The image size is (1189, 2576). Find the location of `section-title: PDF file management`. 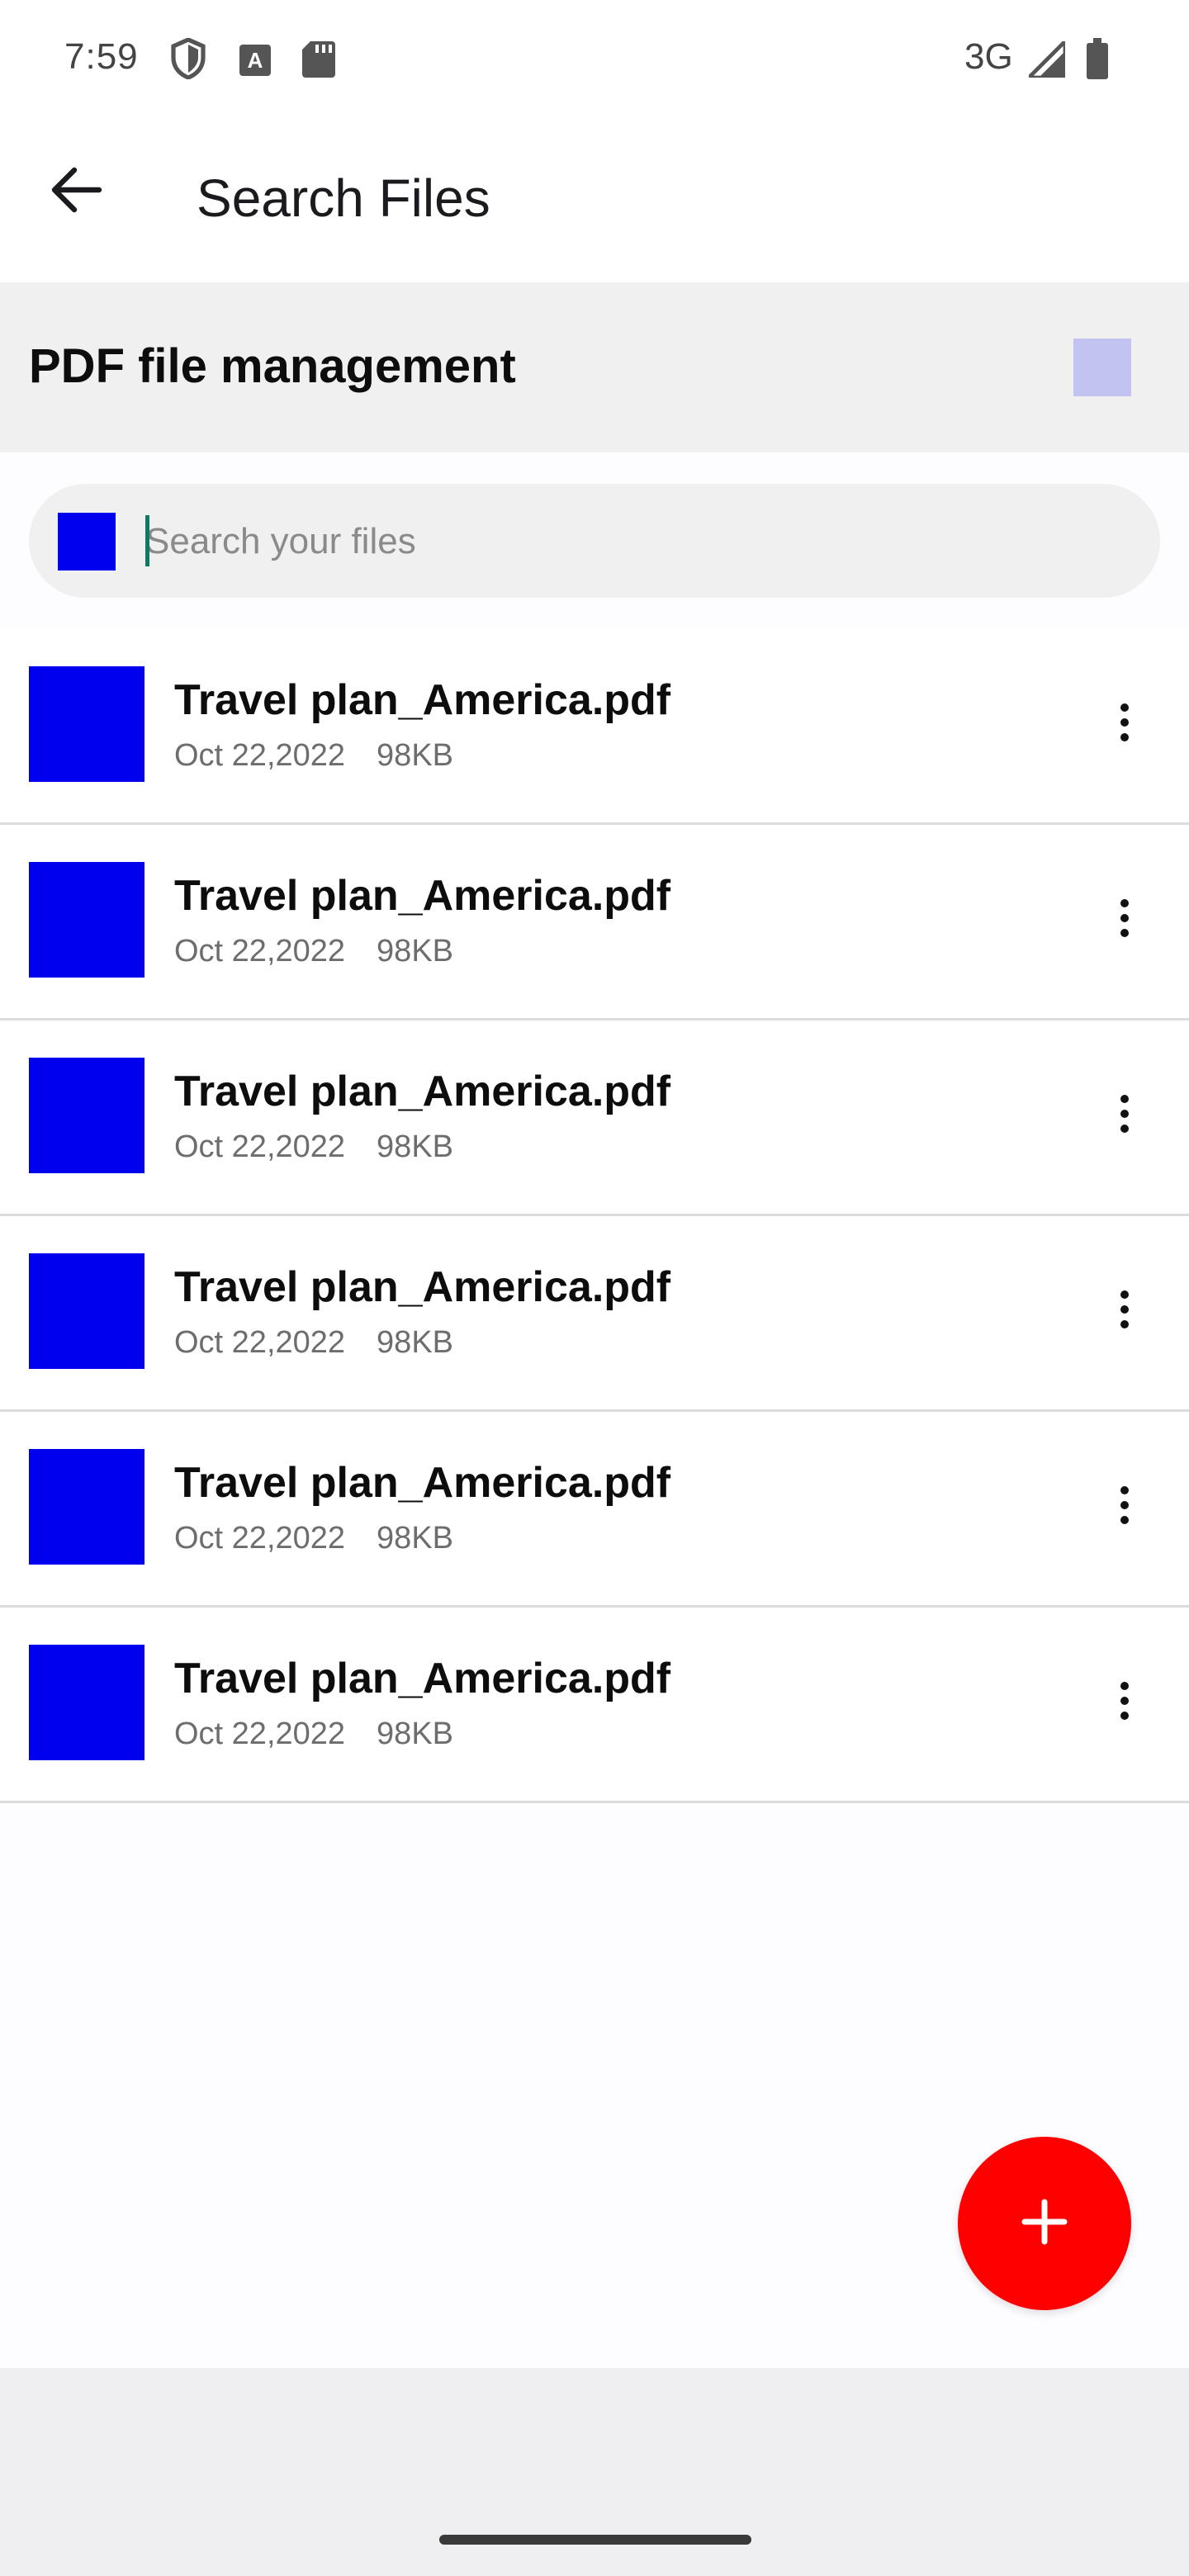

section-title: PDF file management is located at coordinates (272, 366).